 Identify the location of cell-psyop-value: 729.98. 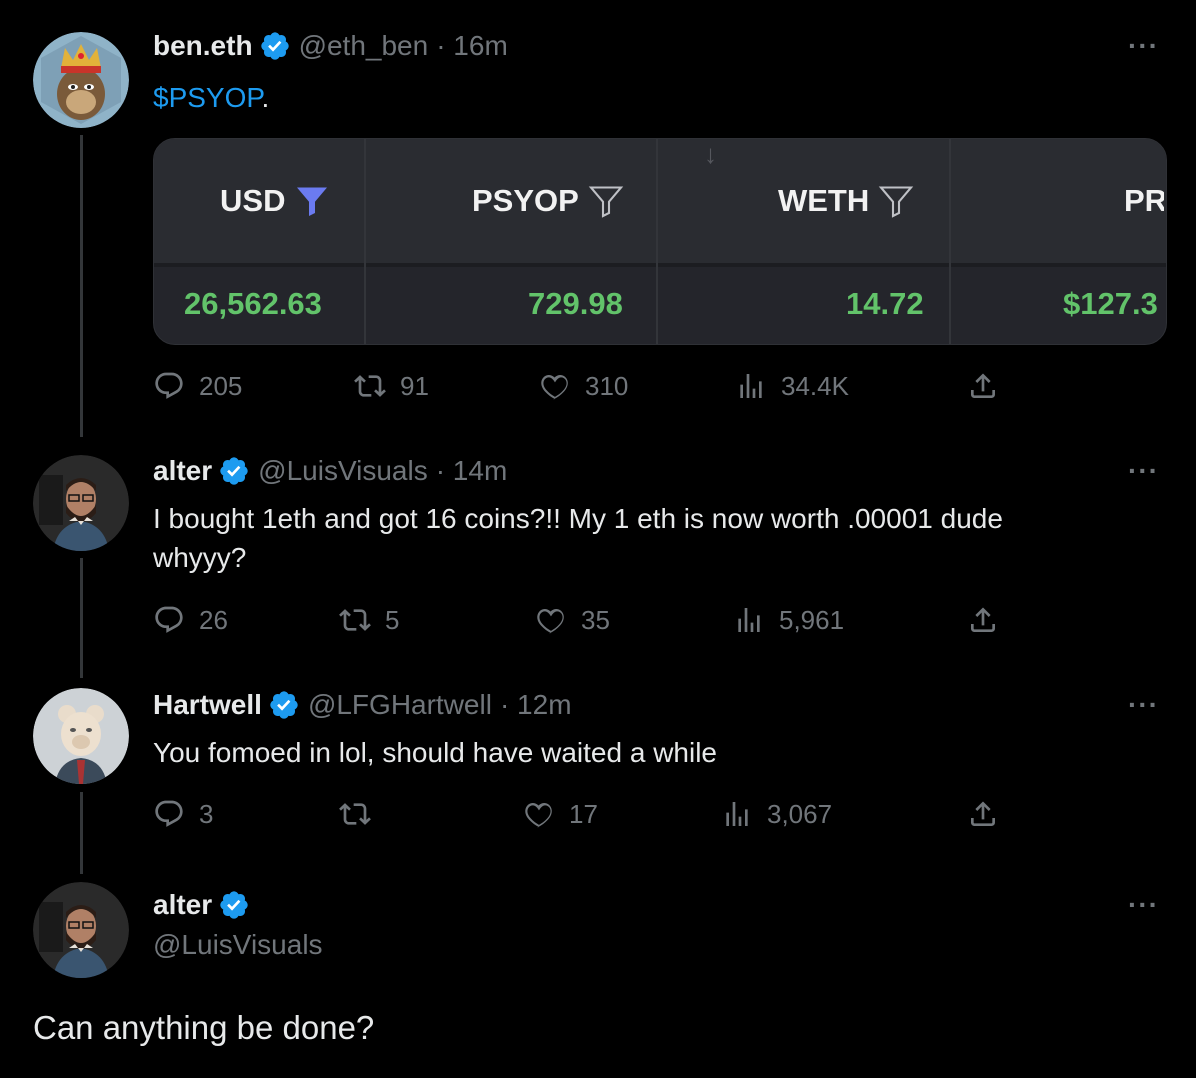
(575, 303).